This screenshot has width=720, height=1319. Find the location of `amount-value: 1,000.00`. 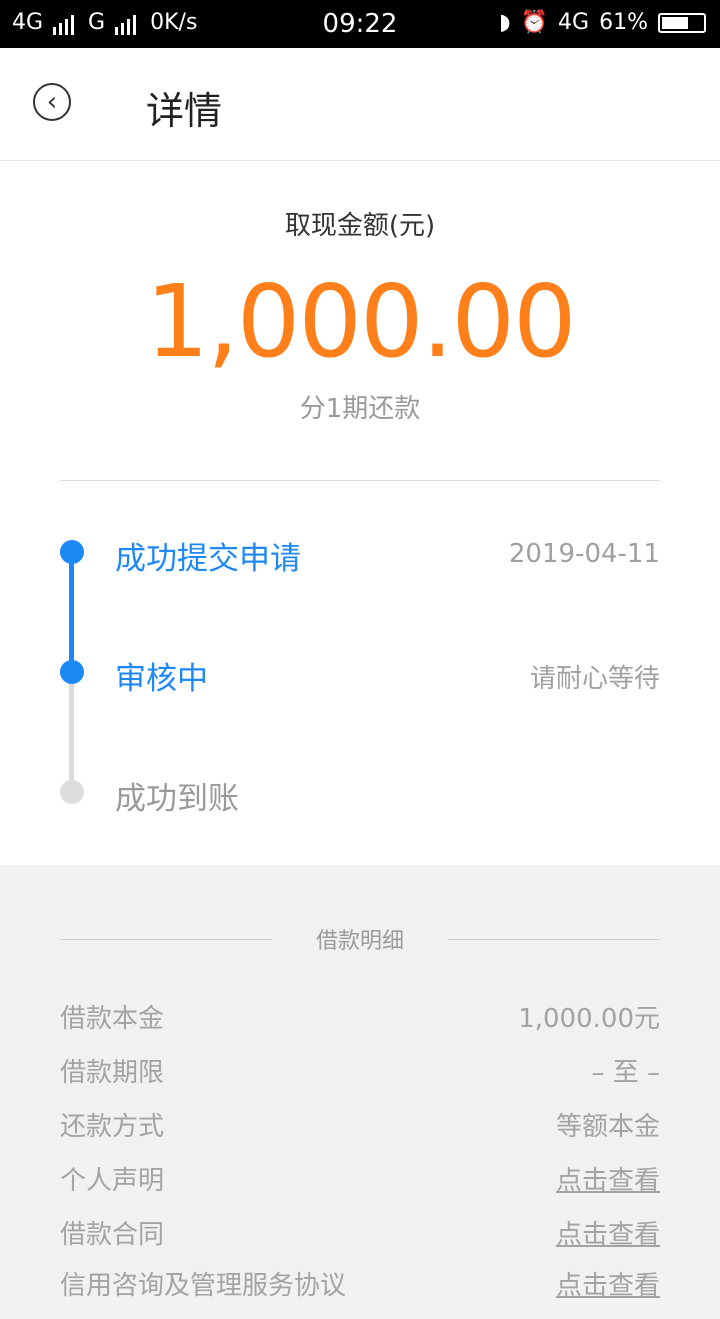

amount-value: 1,000.00 is located at coordinates (360, 321).